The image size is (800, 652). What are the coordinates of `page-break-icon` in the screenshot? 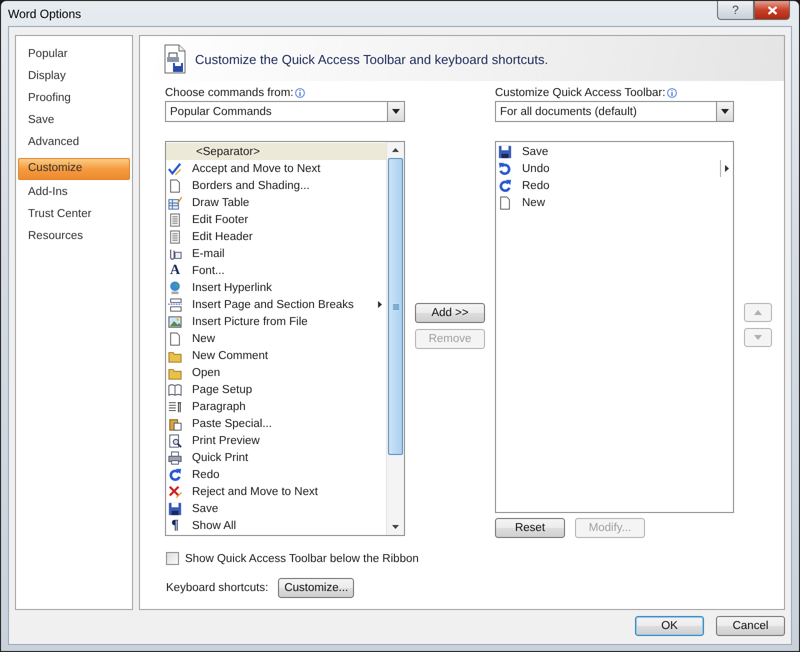 It's located at (175, 305).